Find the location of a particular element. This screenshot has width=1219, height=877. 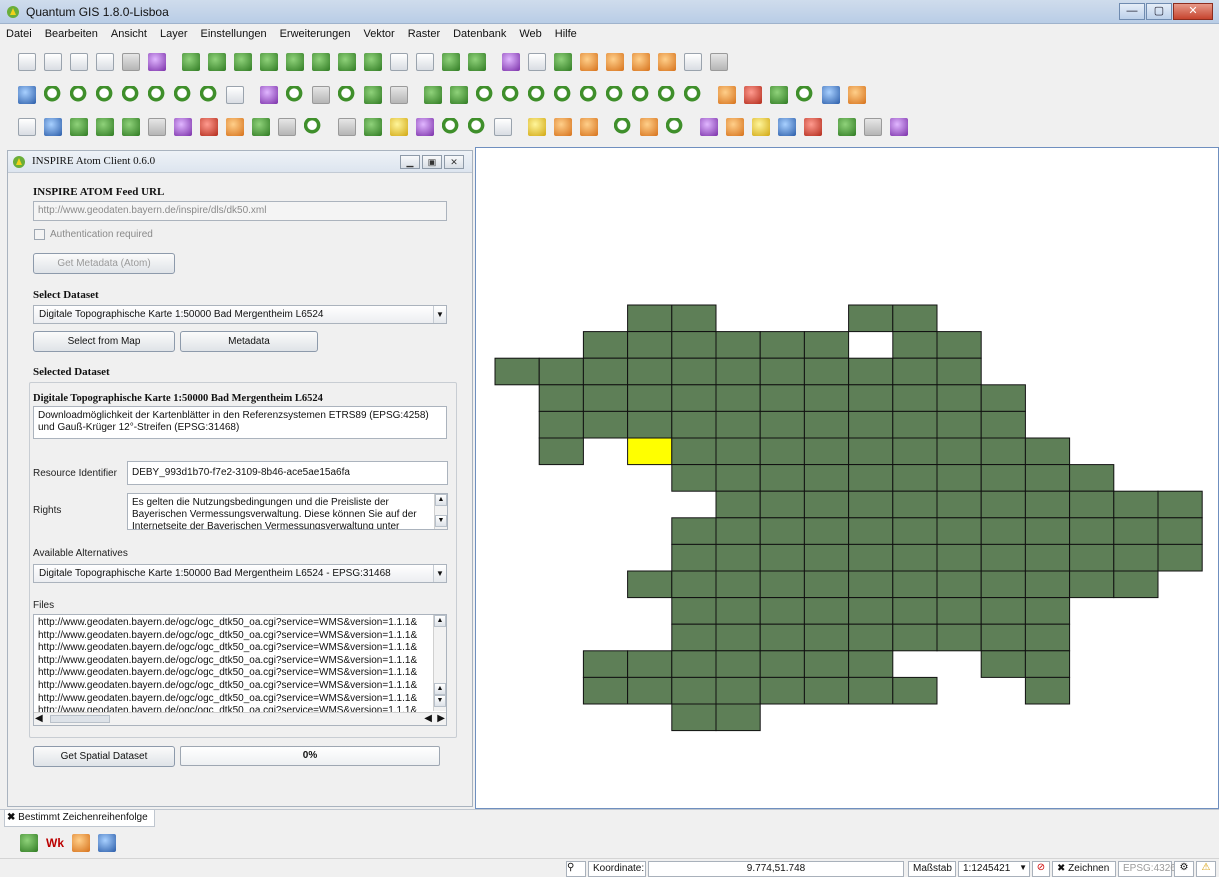

settings-icon is located at coordinates (373, 127).